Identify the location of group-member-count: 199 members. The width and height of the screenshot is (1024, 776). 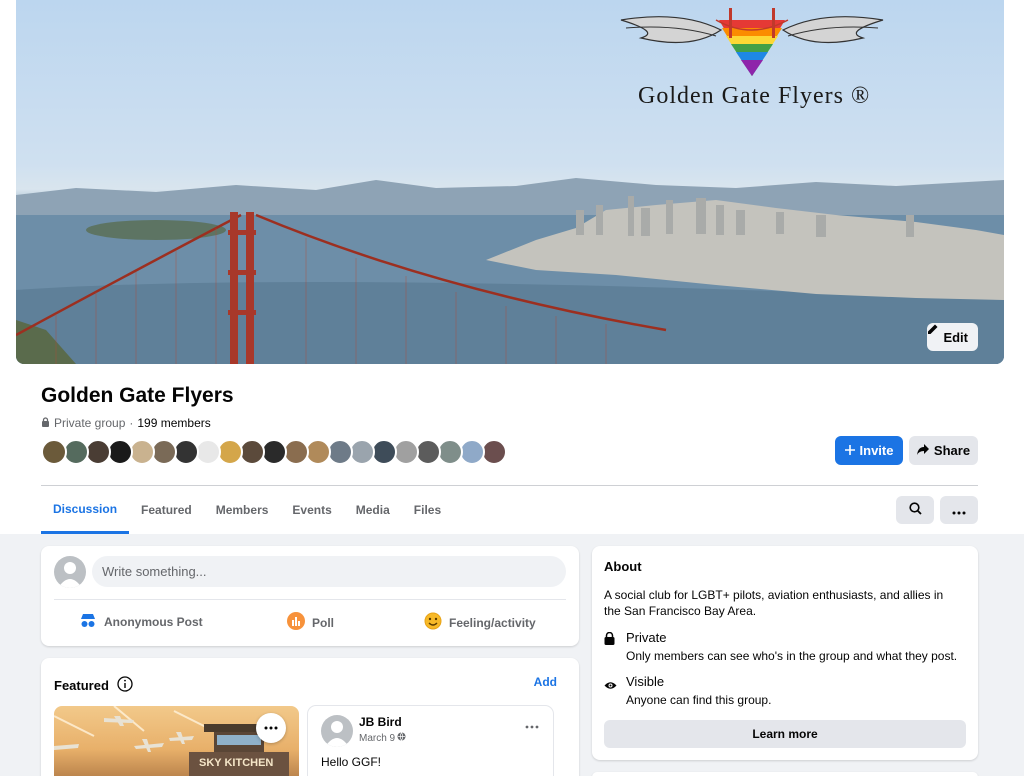
(173, 423).